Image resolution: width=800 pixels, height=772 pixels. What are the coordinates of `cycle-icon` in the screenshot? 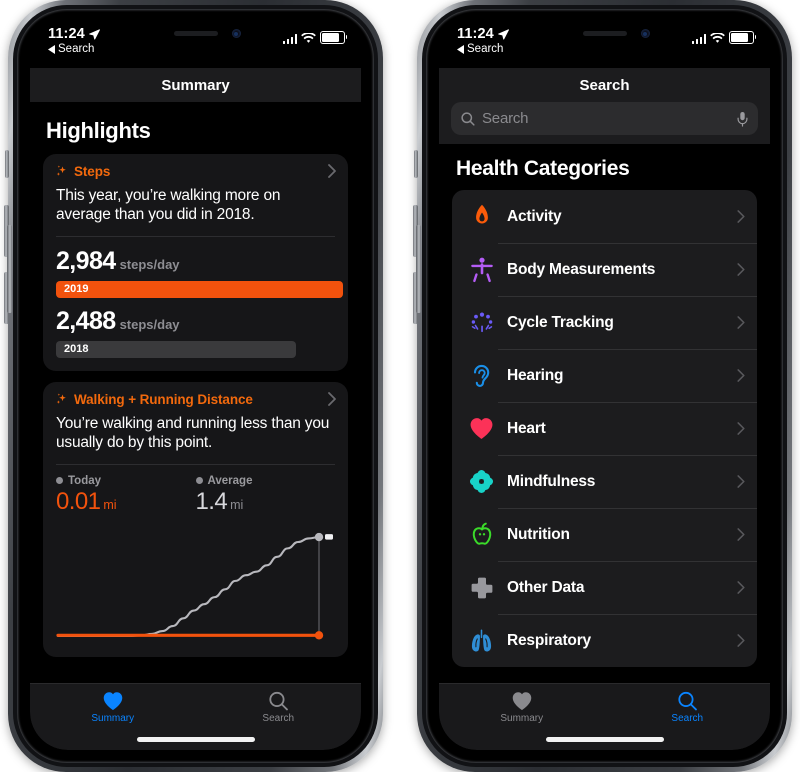 It's located at (481, 323).